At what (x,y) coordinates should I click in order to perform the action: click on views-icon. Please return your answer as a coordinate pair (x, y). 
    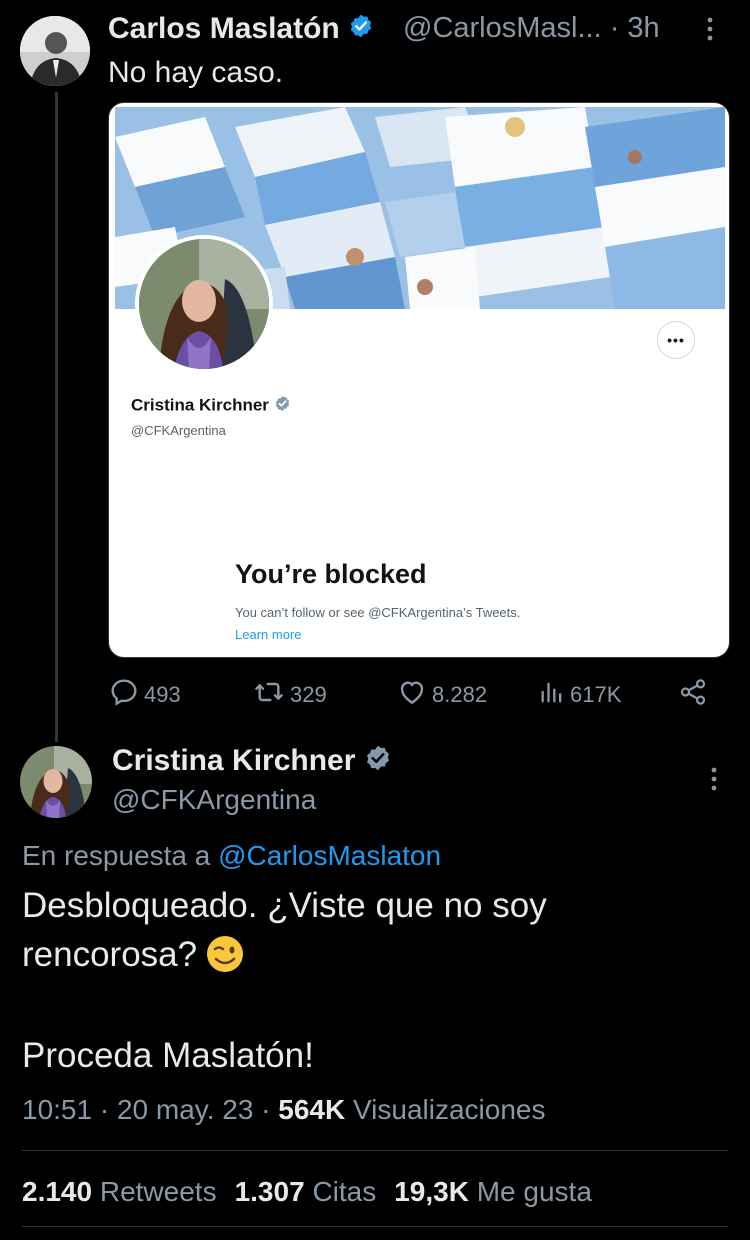
    Looking at the image, I should click on (552, 695).